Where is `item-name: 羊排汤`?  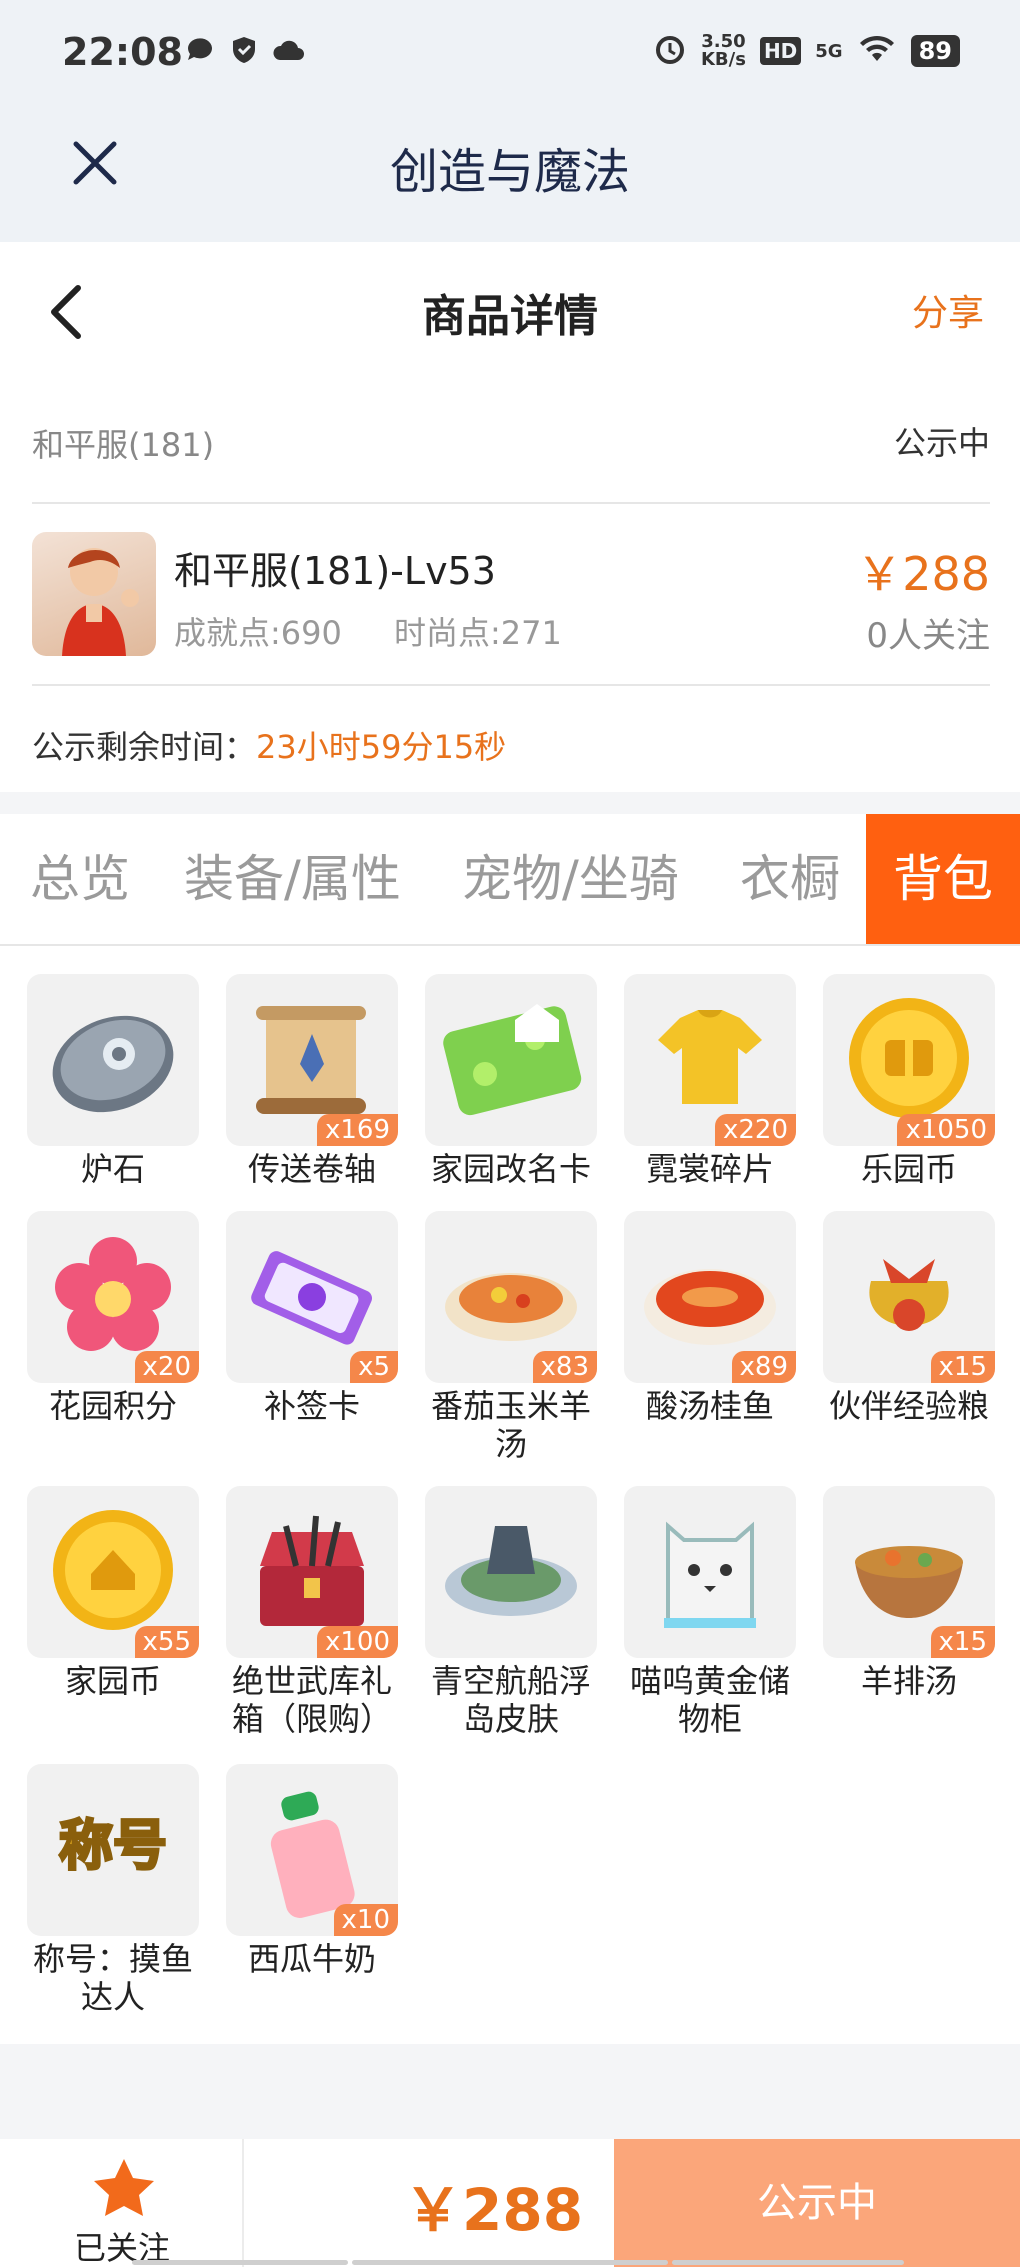 item-name: 羊排汤 is located at coordinates (908, 1681).